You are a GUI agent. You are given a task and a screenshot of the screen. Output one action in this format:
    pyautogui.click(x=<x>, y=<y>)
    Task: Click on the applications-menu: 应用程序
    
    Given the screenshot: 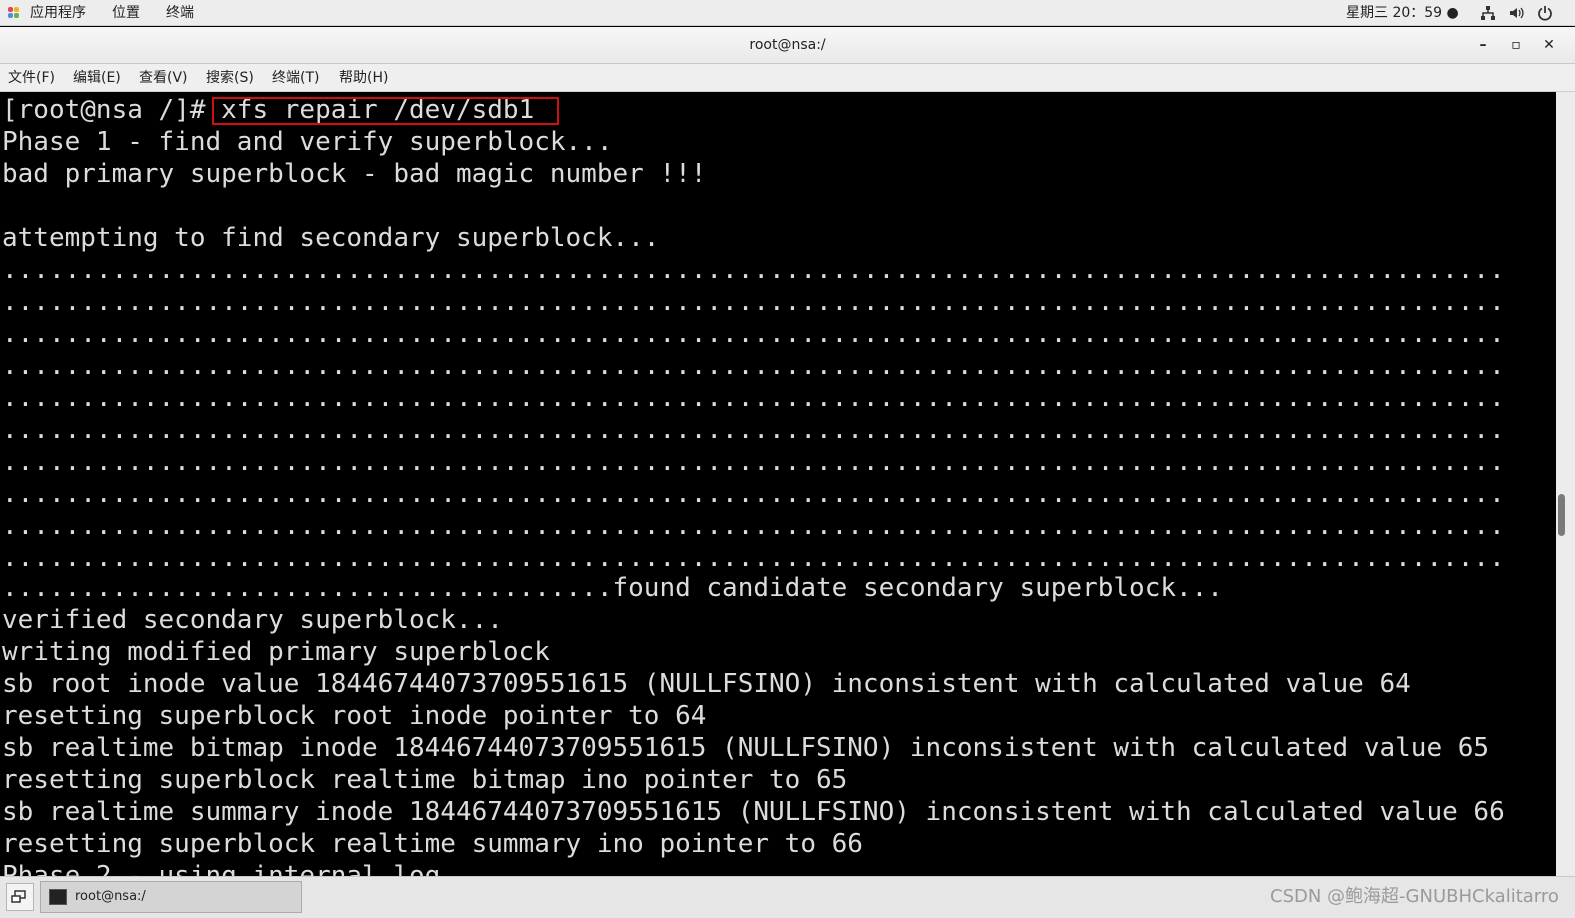 What is the action you would take?
    pyautogui.click(x=58, y=13)
    